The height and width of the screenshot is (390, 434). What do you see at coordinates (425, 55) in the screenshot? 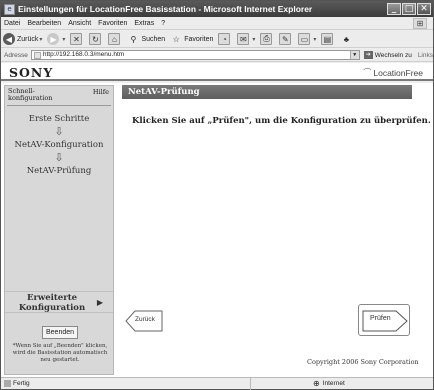
I see `links-button: Links` at bounding box center [425, 55].